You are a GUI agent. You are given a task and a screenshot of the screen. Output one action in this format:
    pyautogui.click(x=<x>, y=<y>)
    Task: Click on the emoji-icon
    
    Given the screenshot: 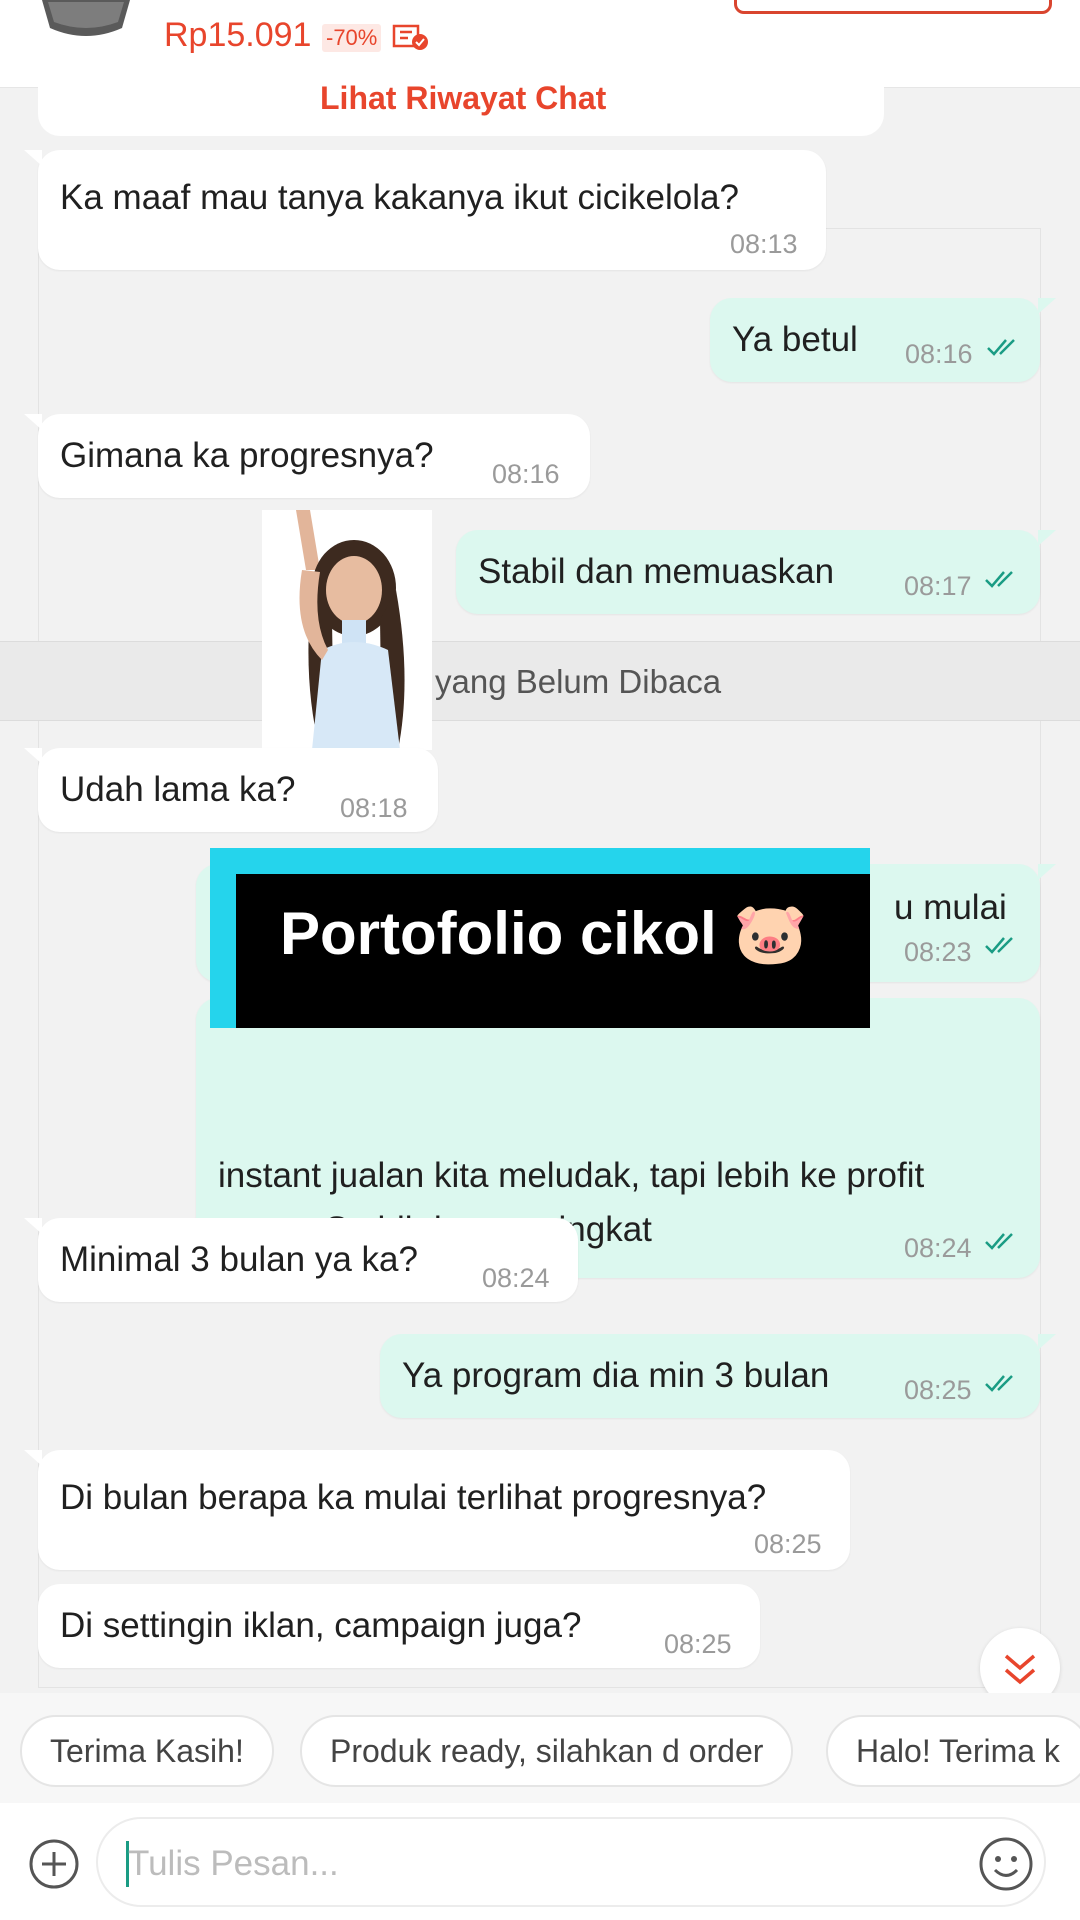 What is the action you would take?
    pyautogui.click(x=1006, y=1864)
    